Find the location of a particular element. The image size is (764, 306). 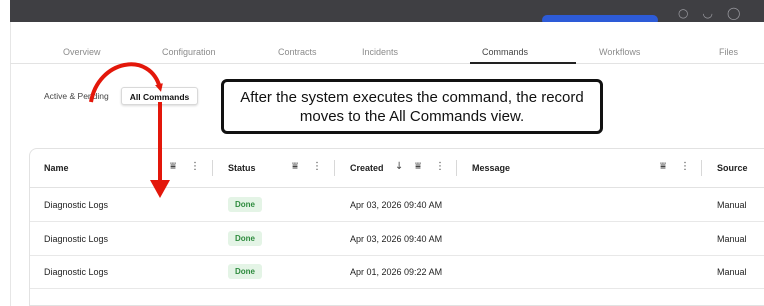

segment-active-pending: Active & Pending is located at coordinates (76, 96).